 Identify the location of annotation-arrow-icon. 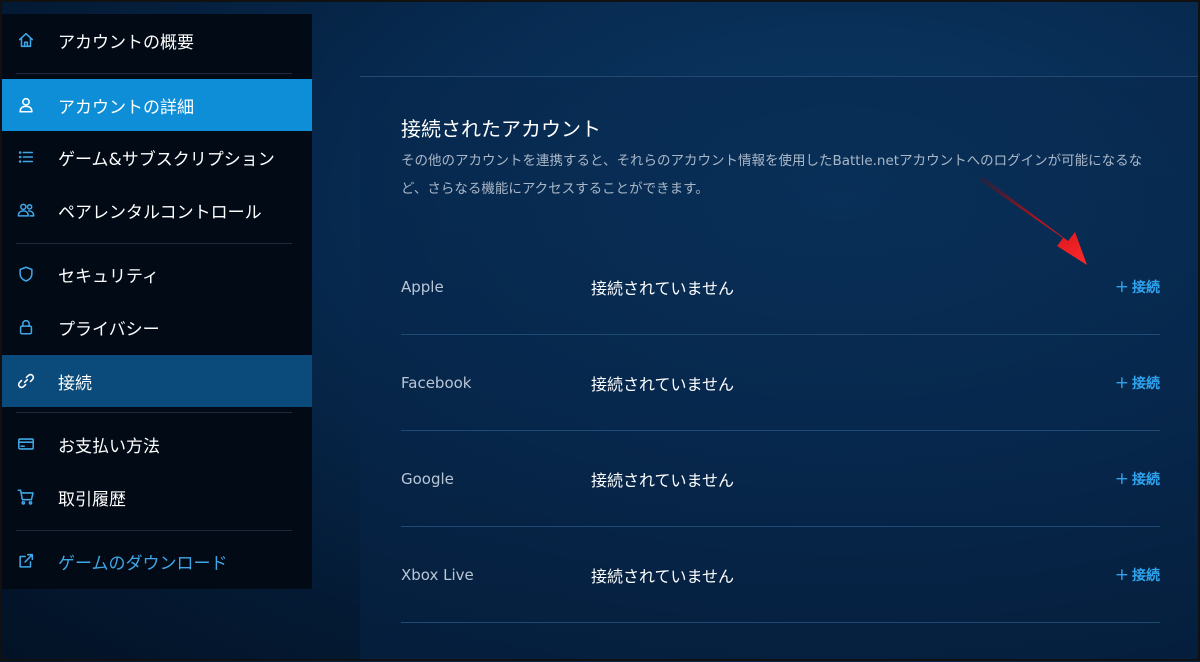
(1033, 221).